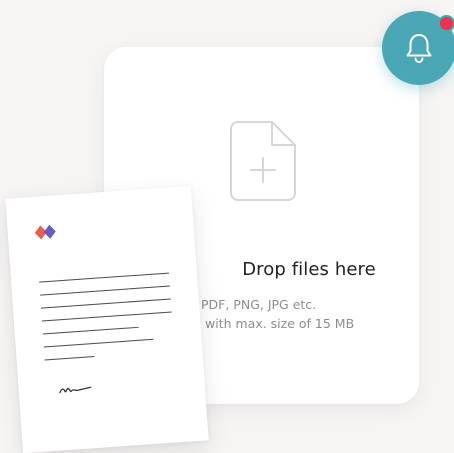  I want to click on signature-icon, so click(75, 390).